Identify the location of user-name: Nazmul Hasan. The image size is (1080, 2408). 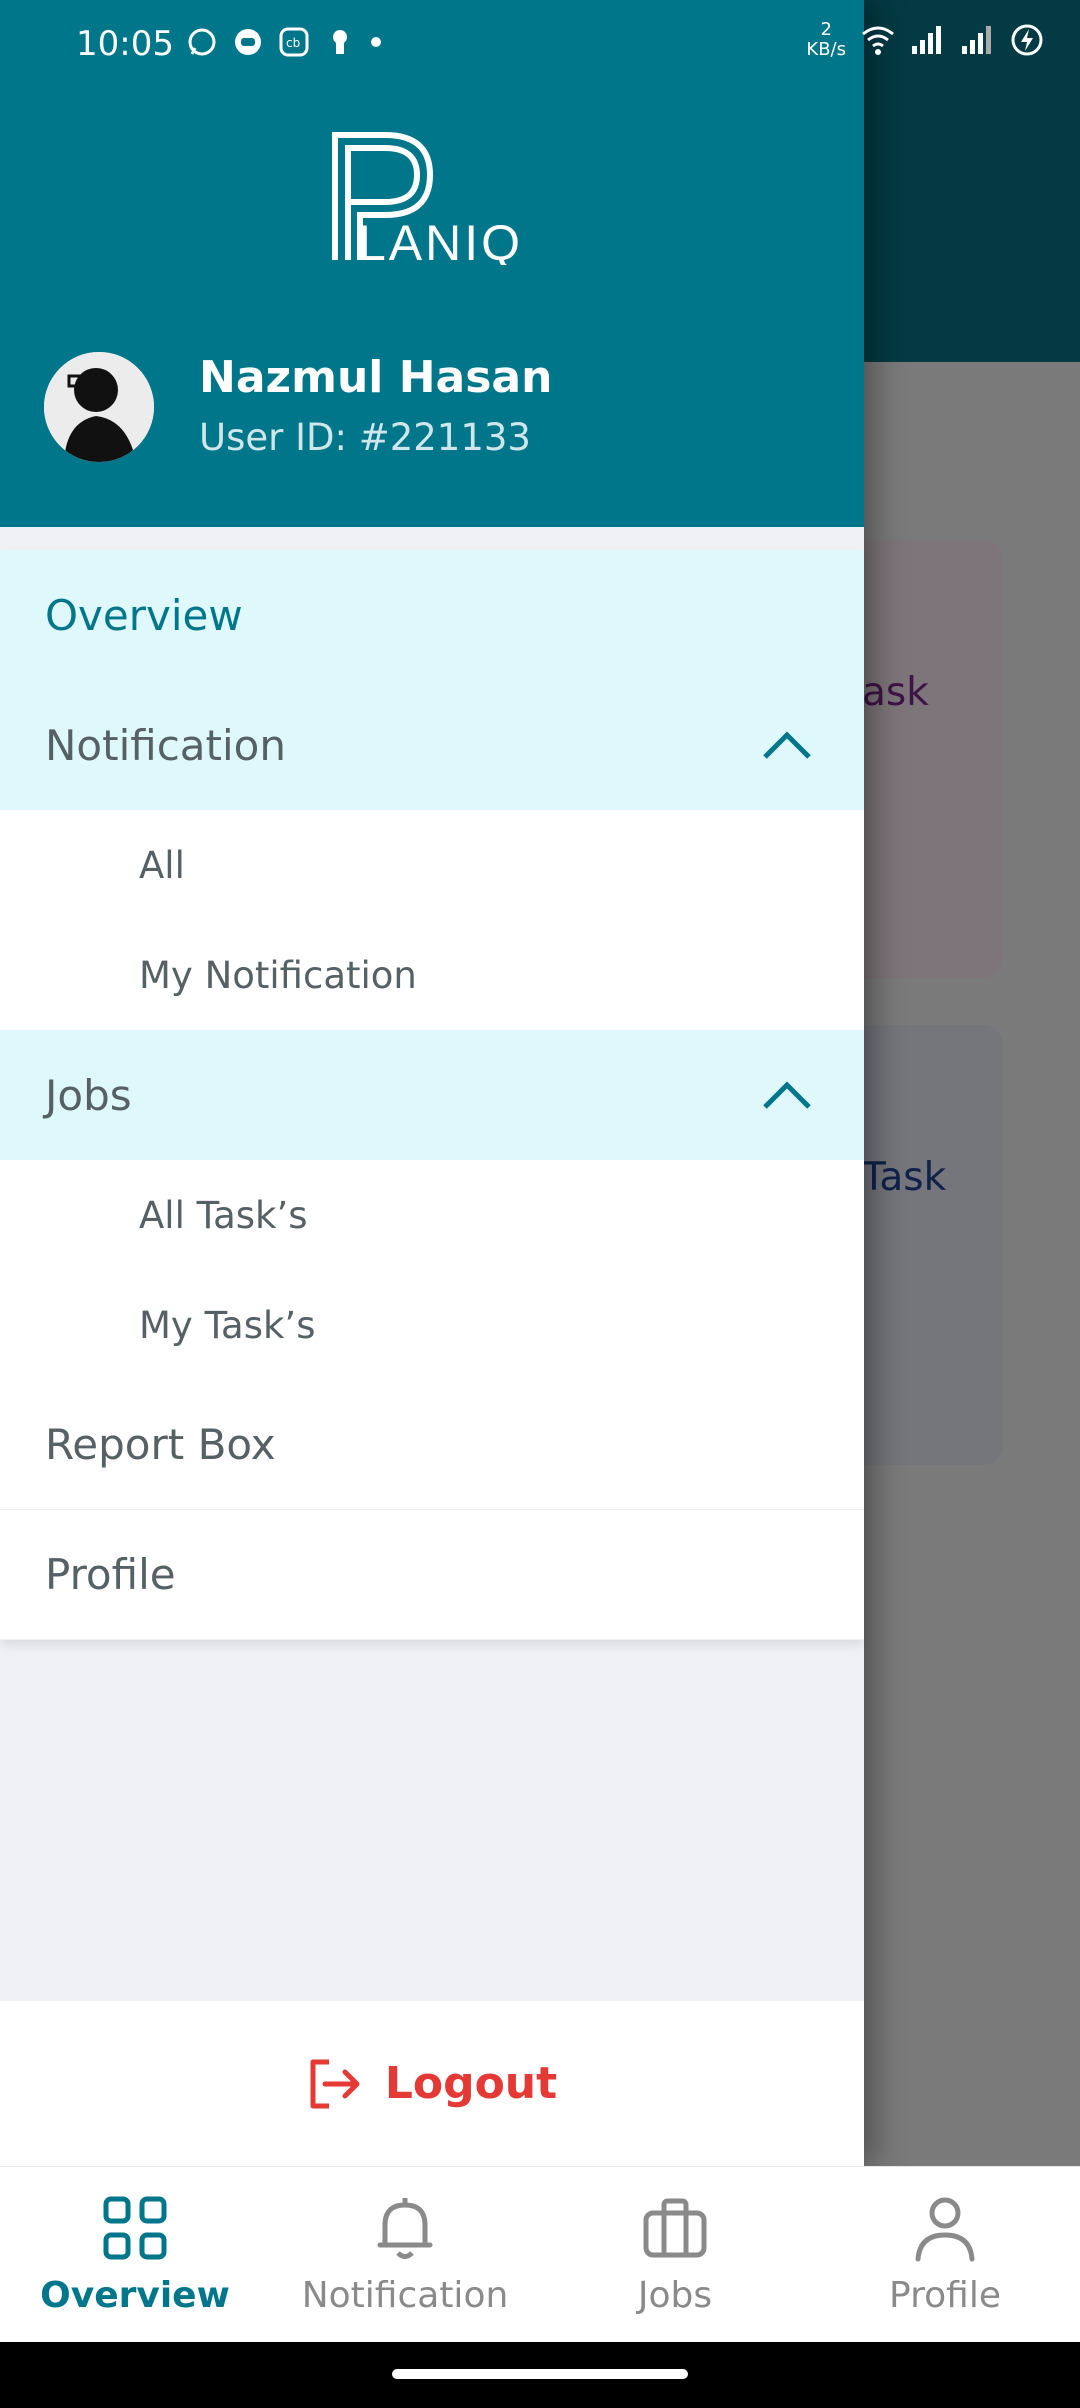
(376, 377).